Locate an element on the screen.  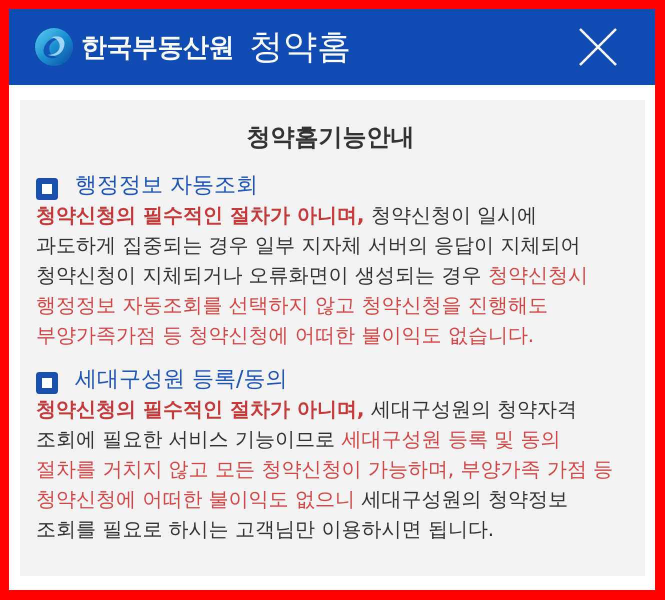
close-button is located at coordinates (598, 47).